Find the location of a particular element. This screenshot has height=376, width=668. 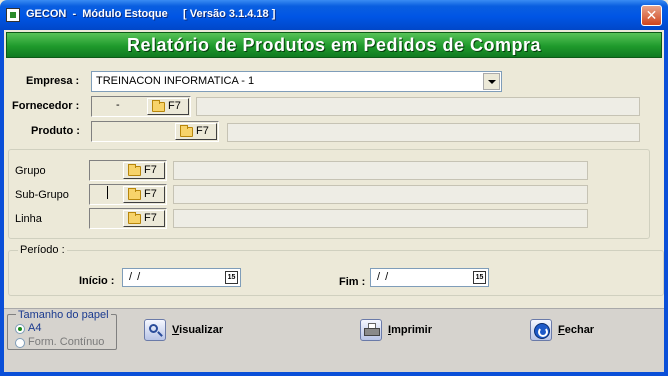

linha-label: Linha is located at coordinates (28, 219).